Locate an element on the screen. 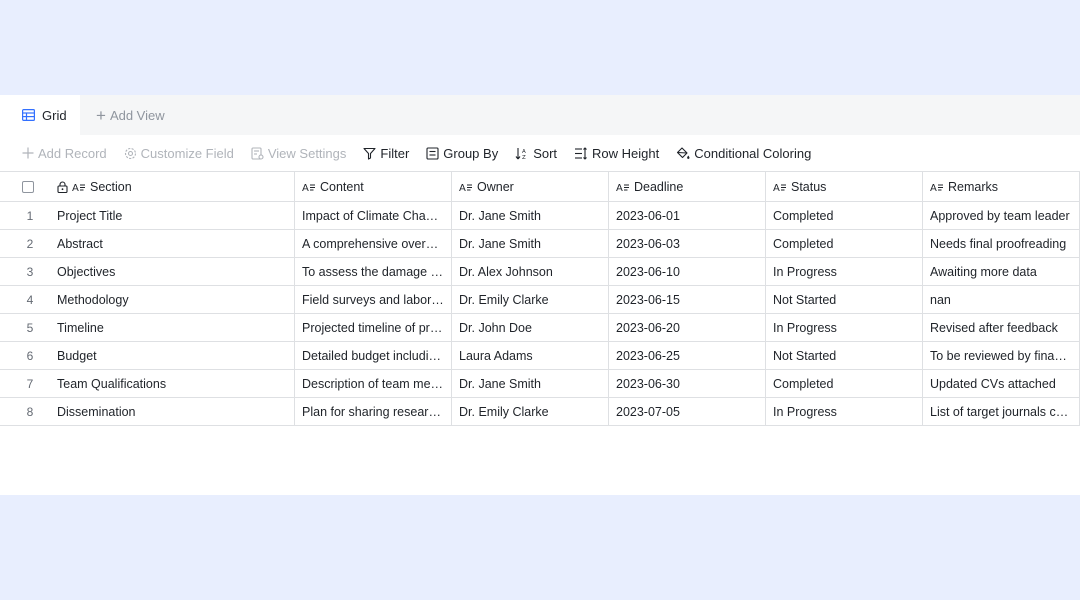 This screenshot has height=600, width=1080. deadline-cell: 2023-06-15 is located at coordinates (687, 299).